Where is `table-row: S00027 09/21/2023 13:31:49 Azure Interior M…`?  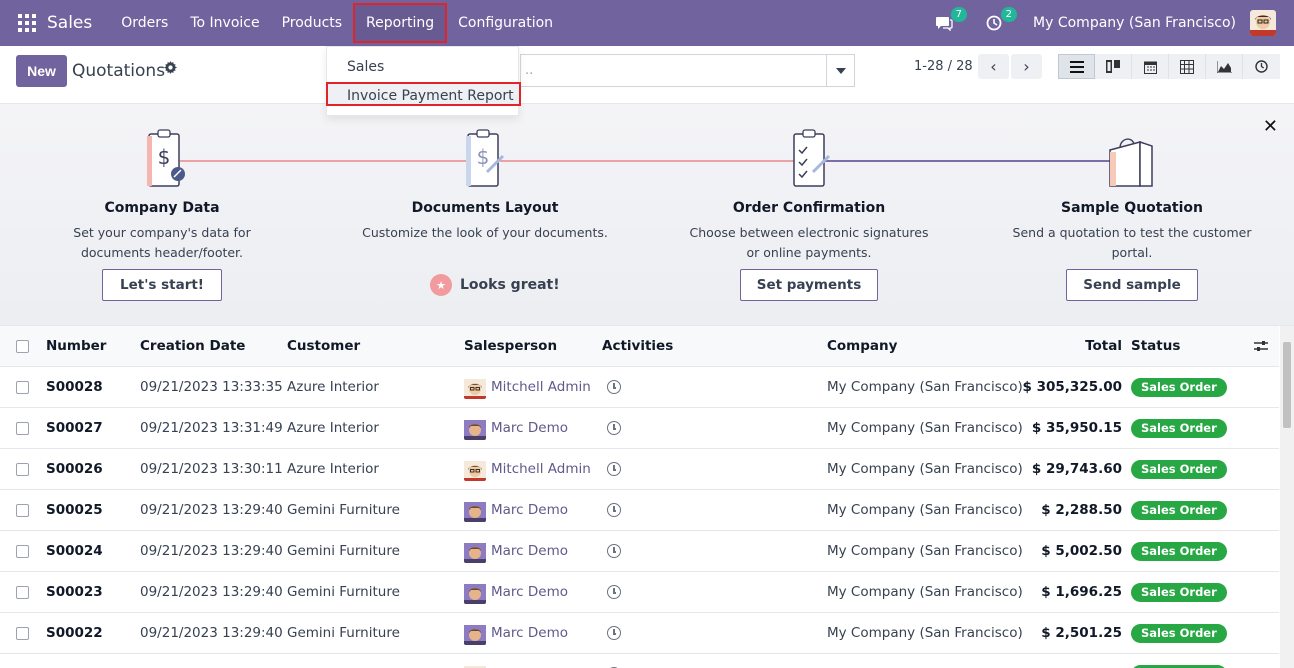 table-row: S00027 09/21/2023 13:31:49 Azure Interior M… is located at coordinates (639, 428).